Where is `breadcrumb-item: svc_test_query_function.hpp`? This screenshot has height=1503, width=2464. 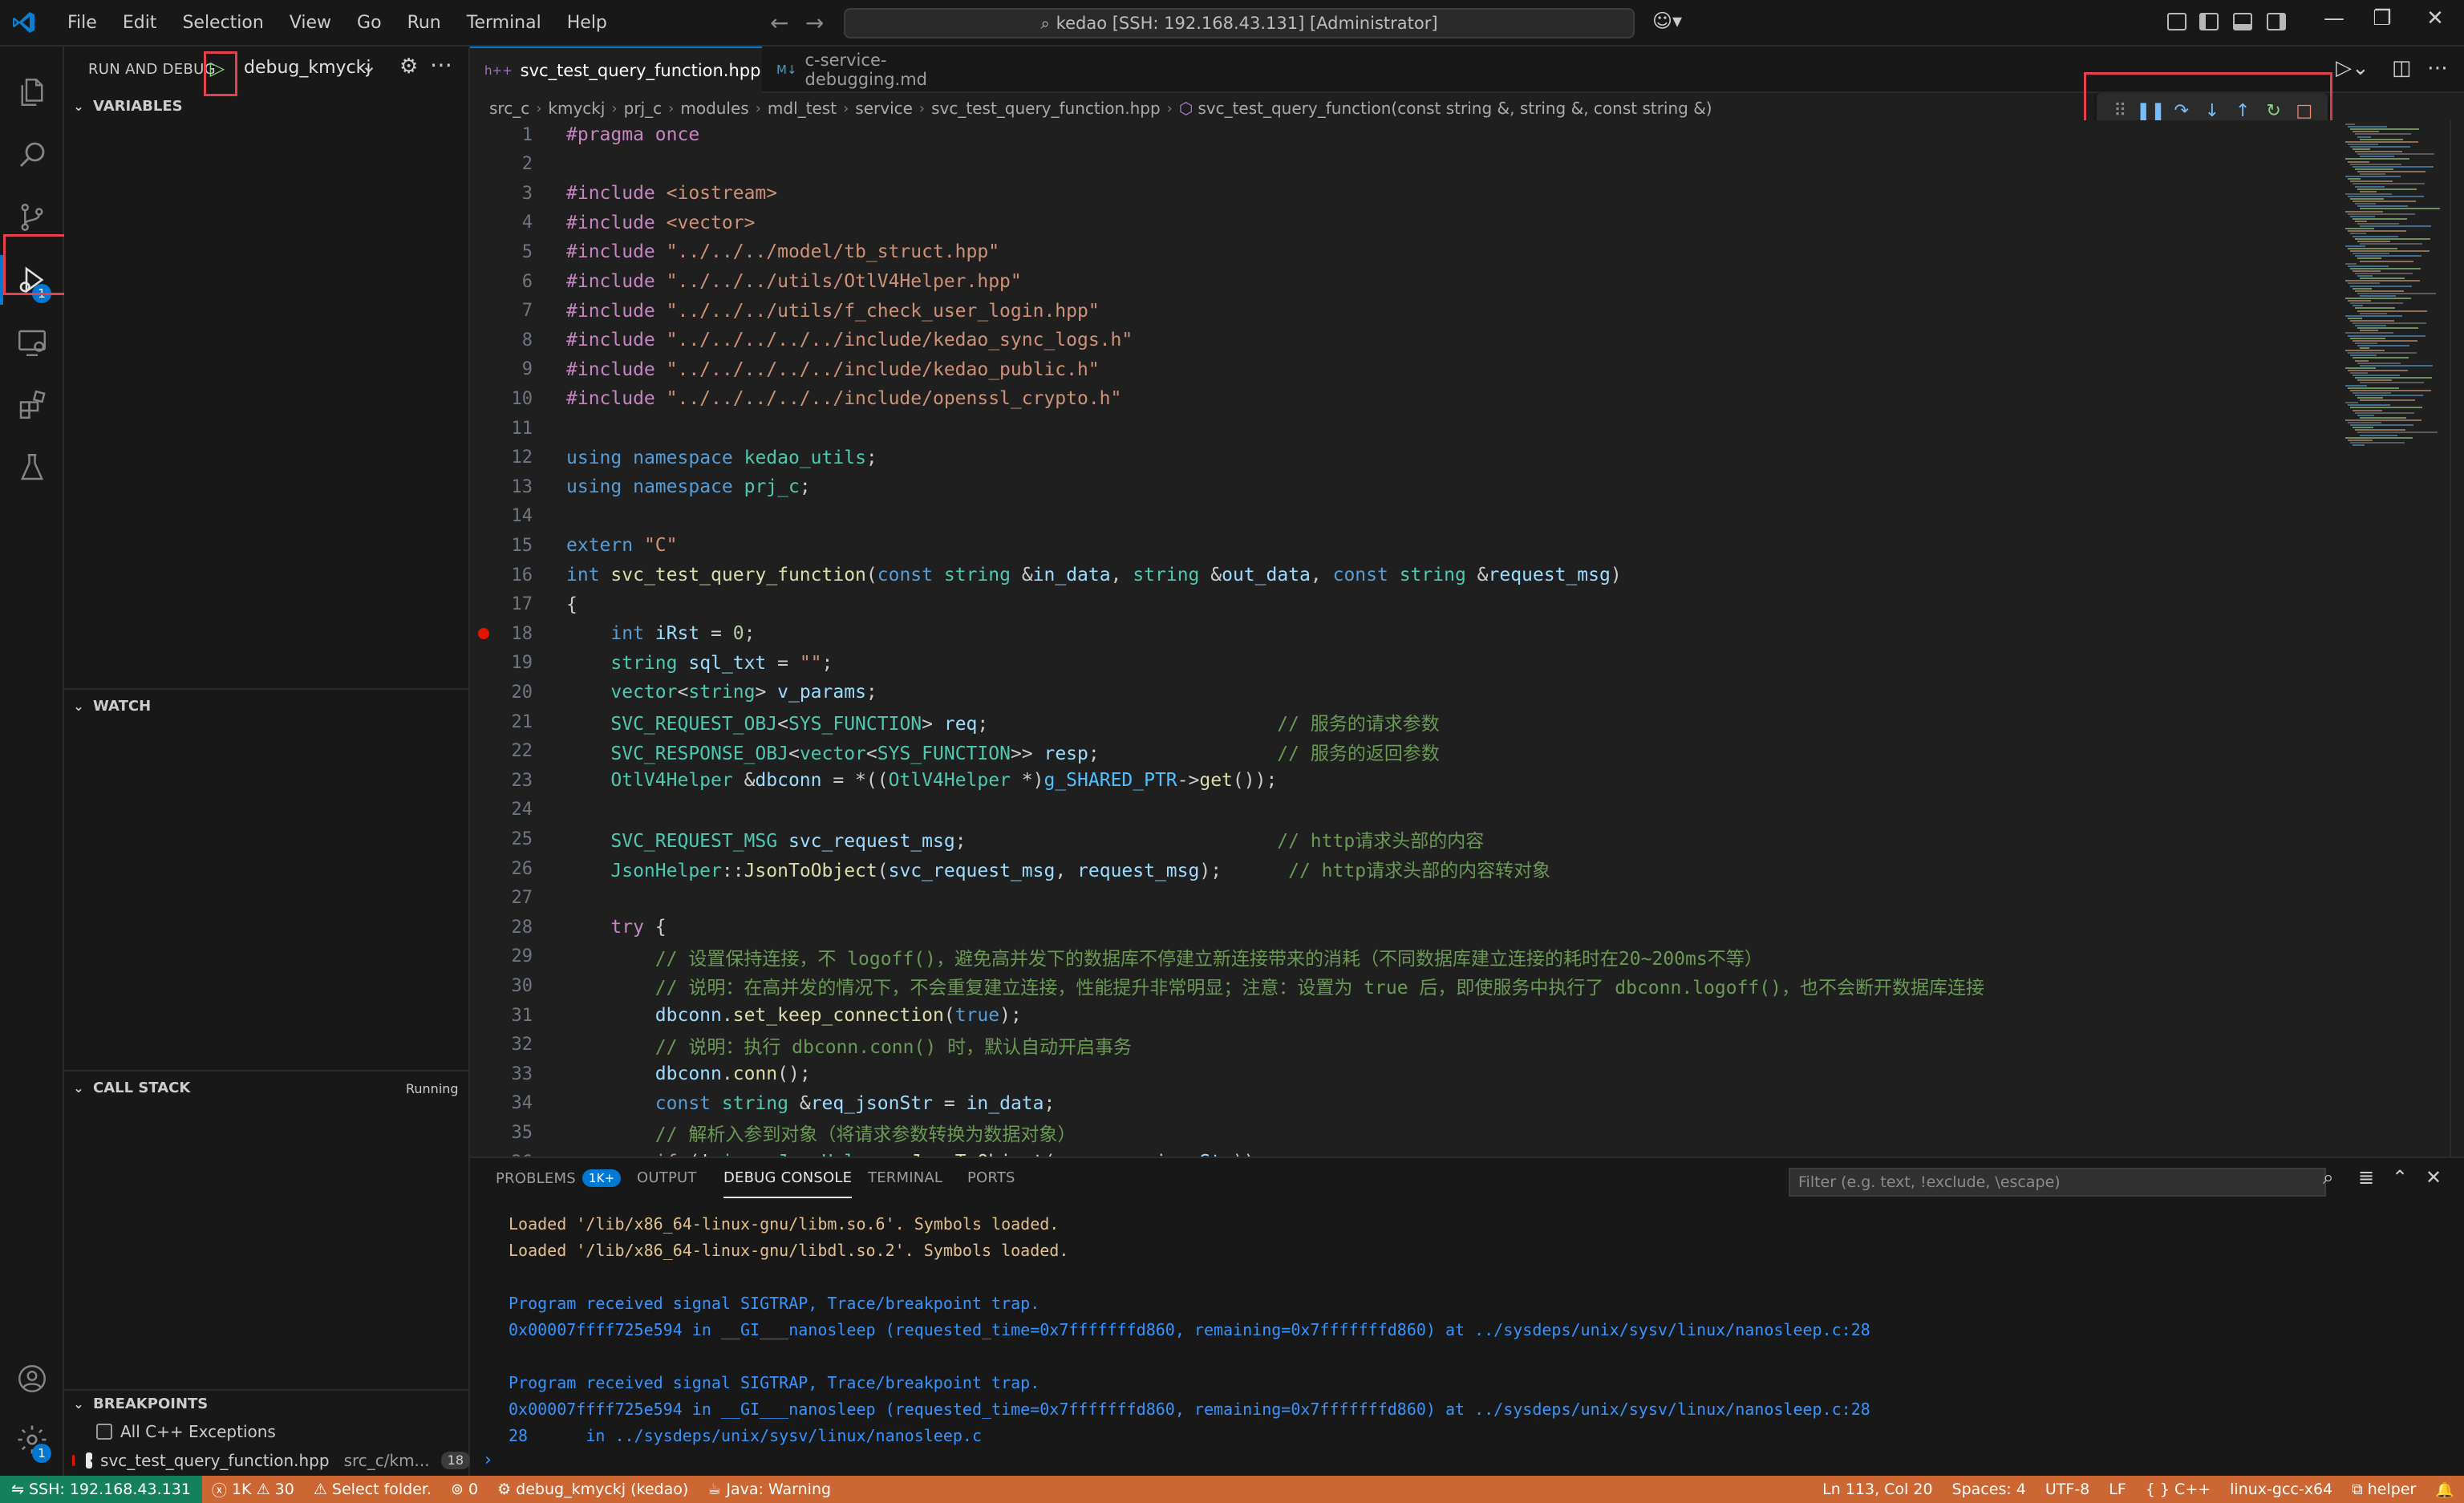
breadcrumb-item: svc_test_query_function.hpp is located at coordinates (1046, 109).